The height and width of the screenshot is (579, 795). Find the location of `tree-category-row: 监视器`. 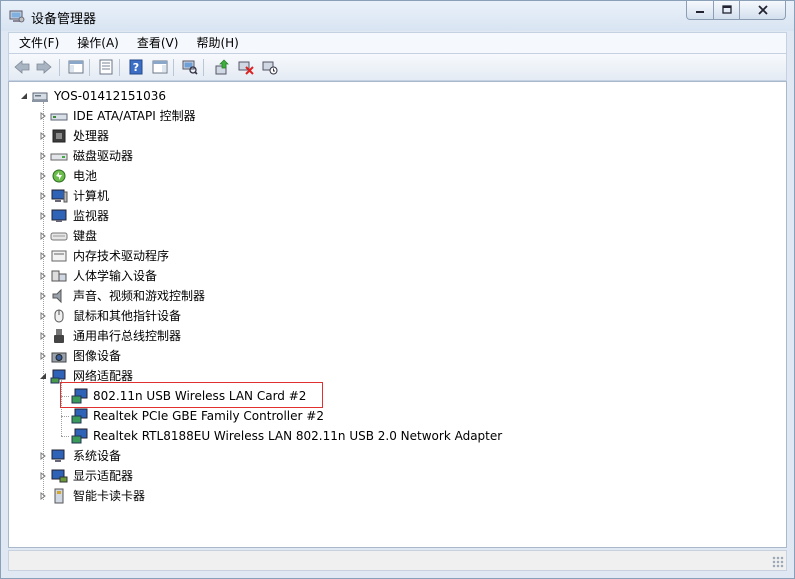

tree-category-row: 监视器 is located at coordinates (309, 216).